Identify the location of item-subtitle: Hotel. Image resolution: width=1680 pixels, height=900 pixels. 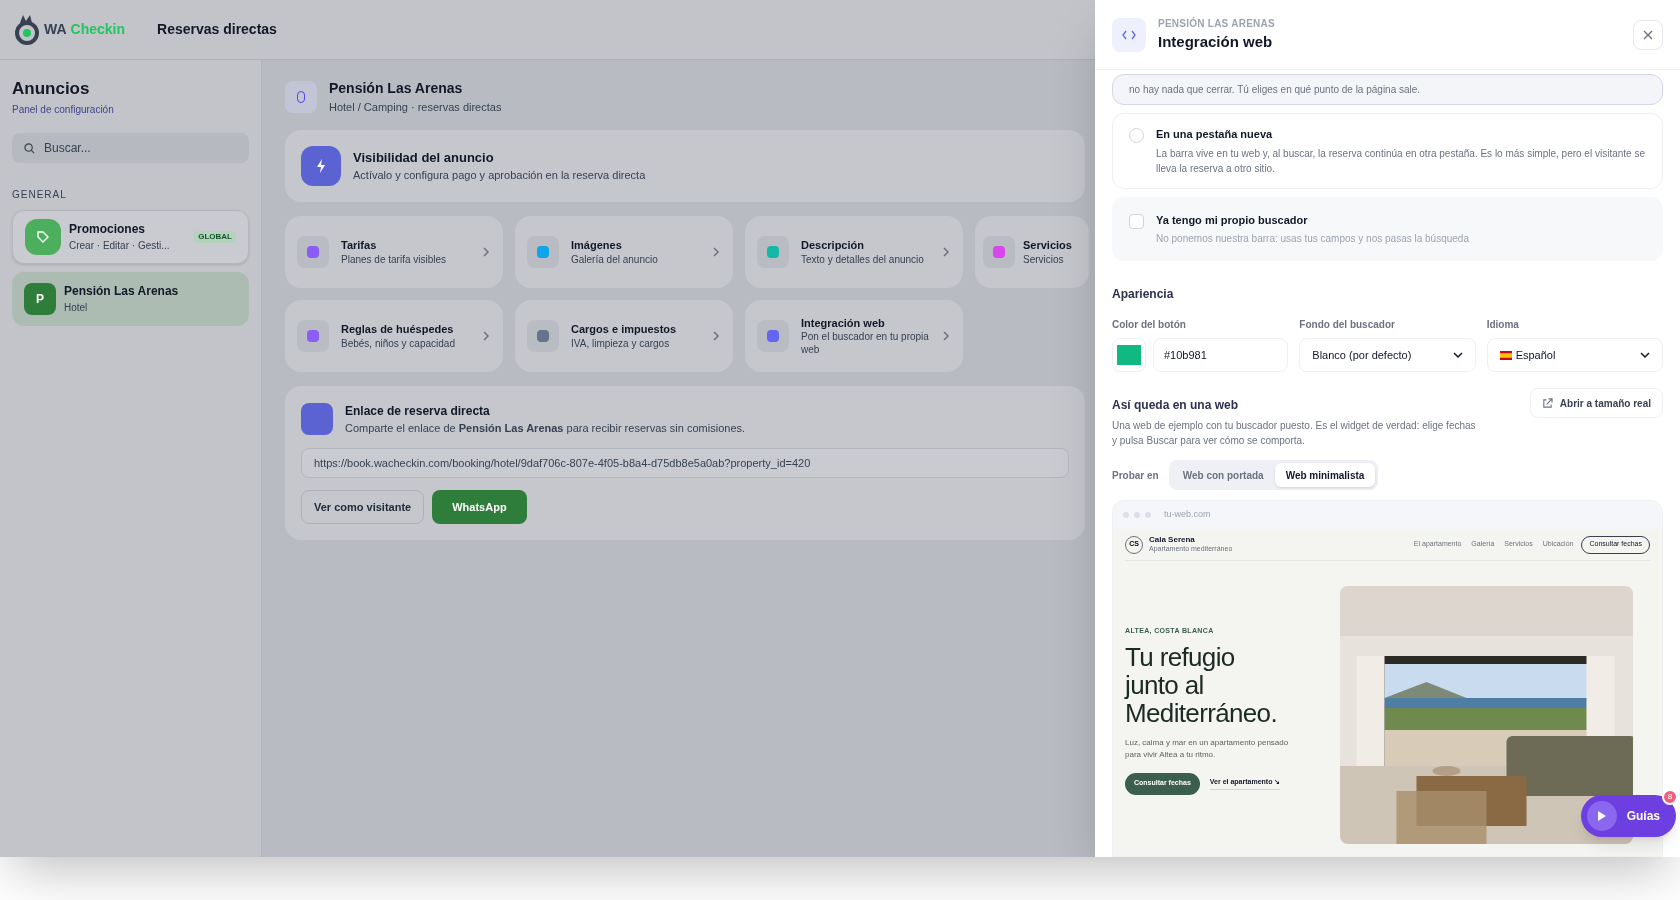
(76, 308).